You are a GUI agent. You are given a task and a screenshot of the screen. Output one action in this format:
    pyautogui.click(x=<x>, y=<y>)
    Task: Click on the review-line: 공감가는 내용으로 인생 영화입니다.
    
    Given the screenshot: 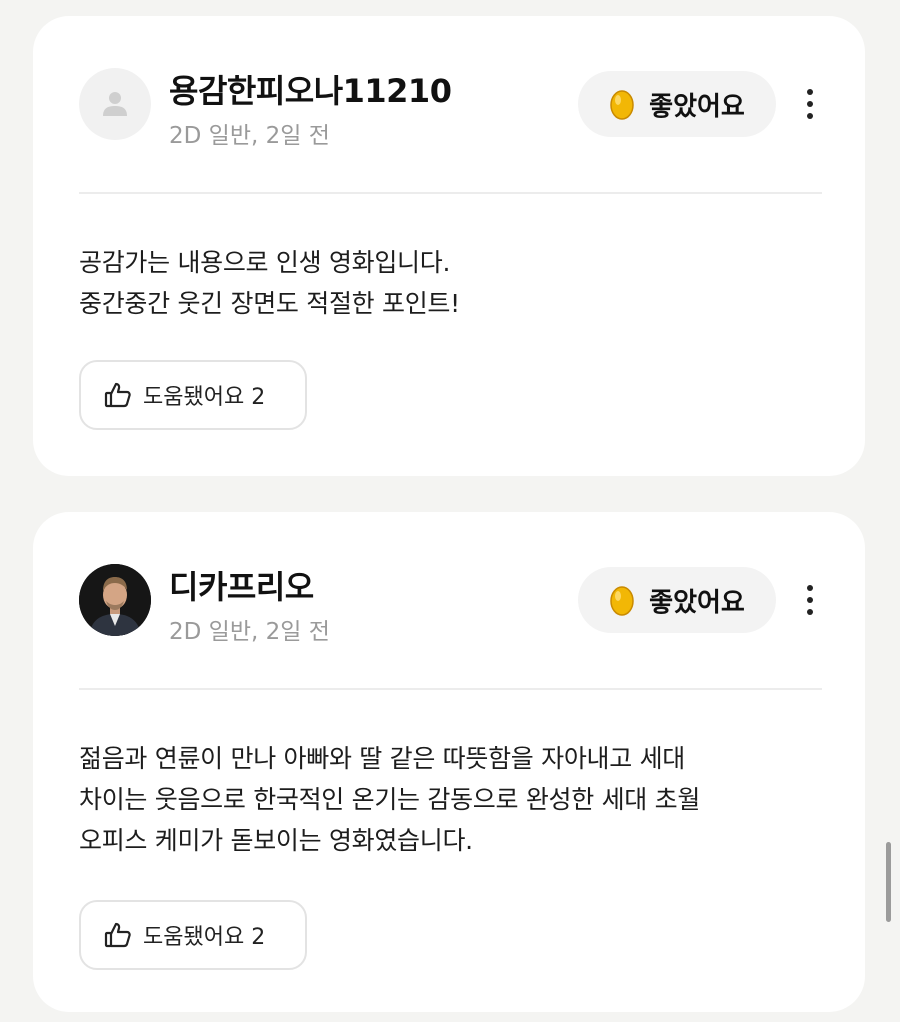 What is the action you would take?
    pyautogui.click(x=265, y=262)
    